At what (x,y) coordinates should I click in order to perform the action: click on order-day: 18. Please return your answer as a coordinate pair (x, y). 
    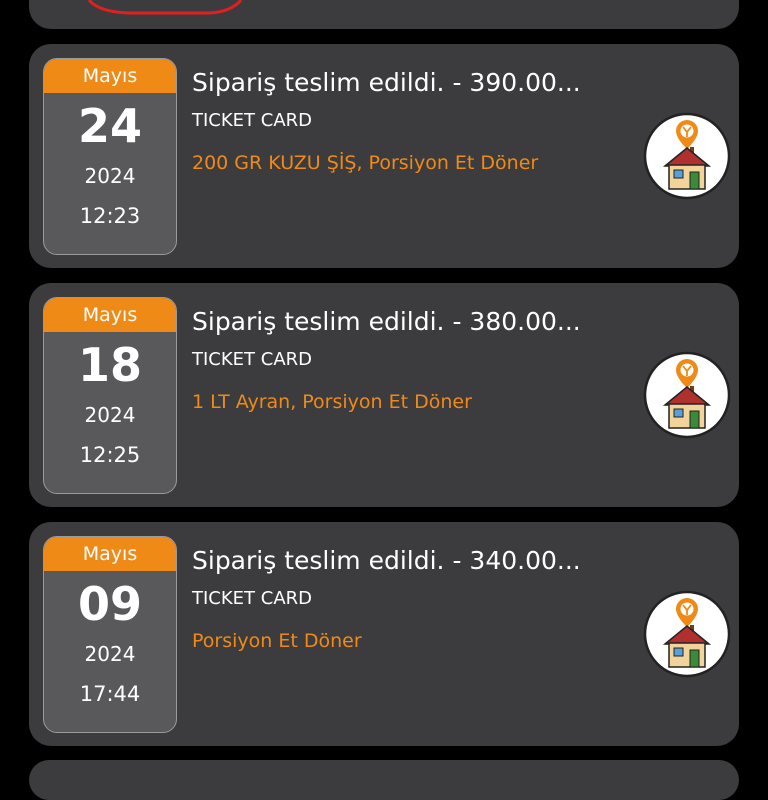
    Looking at the image, I should click on (109, 365).